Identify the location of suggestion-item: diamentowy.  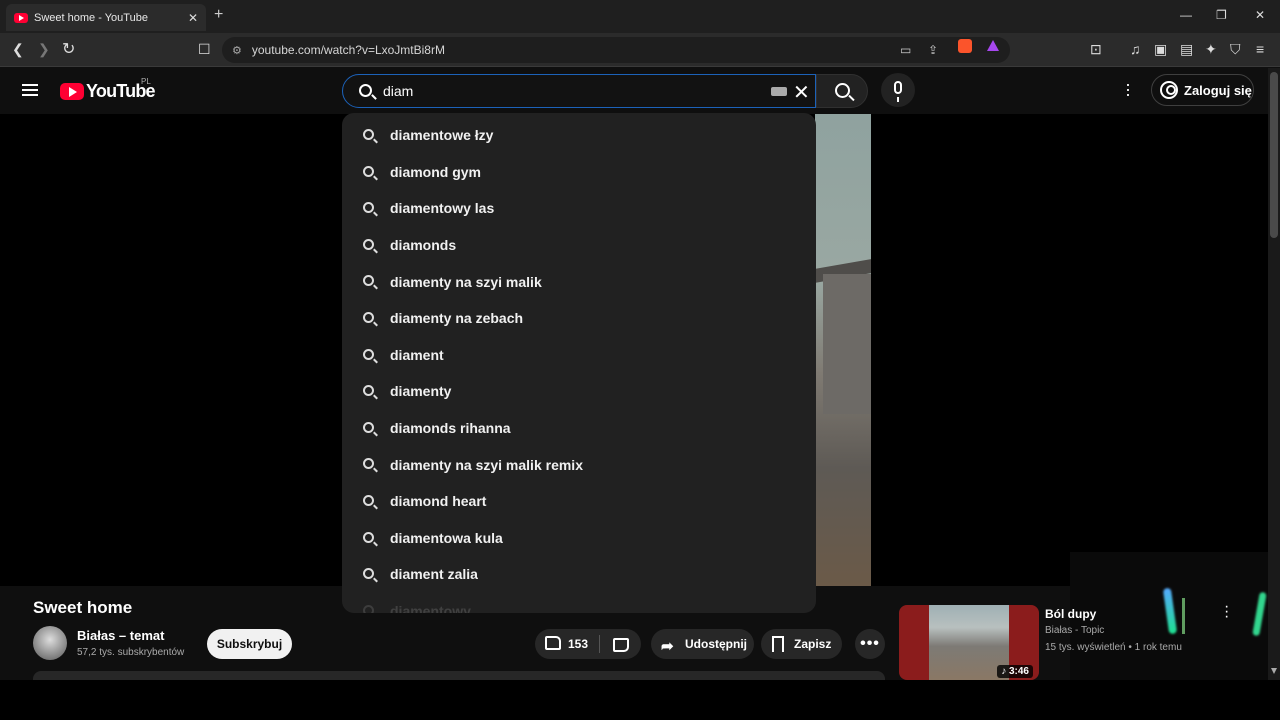
(579, 603).